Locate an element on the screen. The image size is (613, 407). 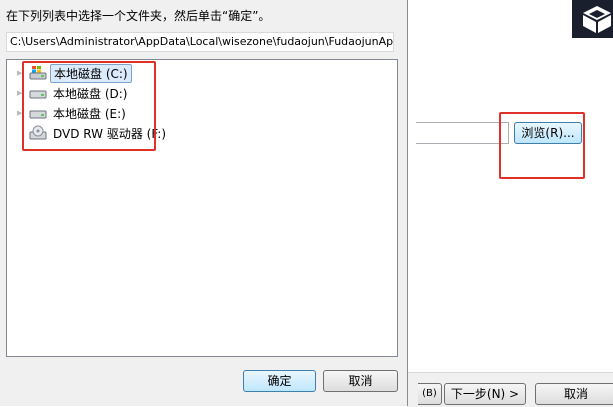
next-button: 下一步(N) > is located at coordinates (485, 394).